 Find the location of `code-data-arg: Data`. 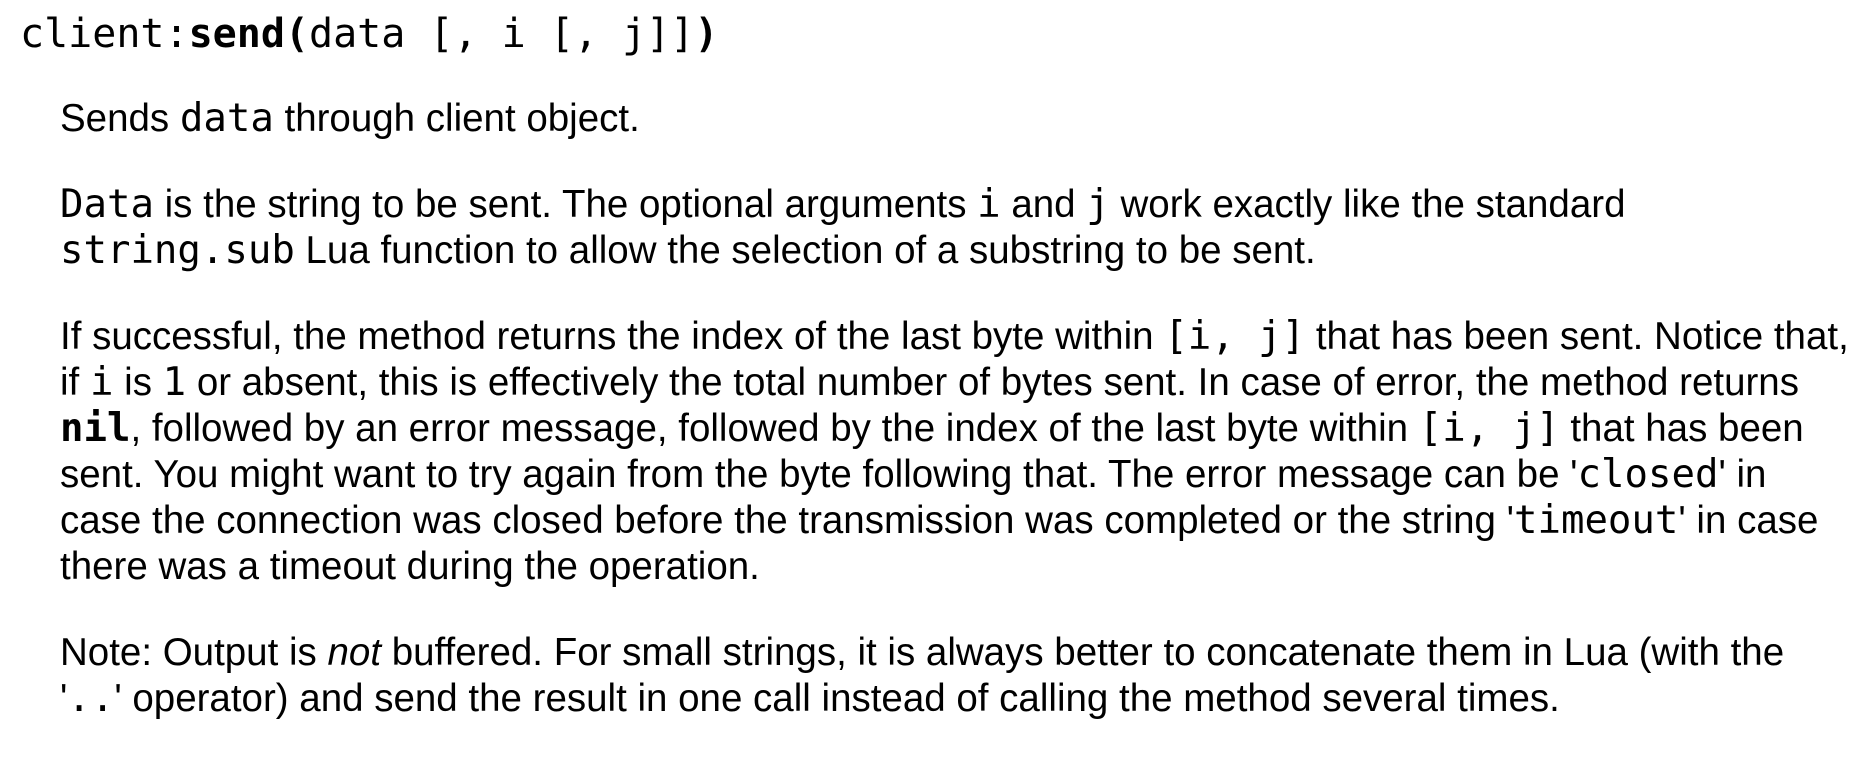

code-data-arg: Data is located at coordinates (107, 204).